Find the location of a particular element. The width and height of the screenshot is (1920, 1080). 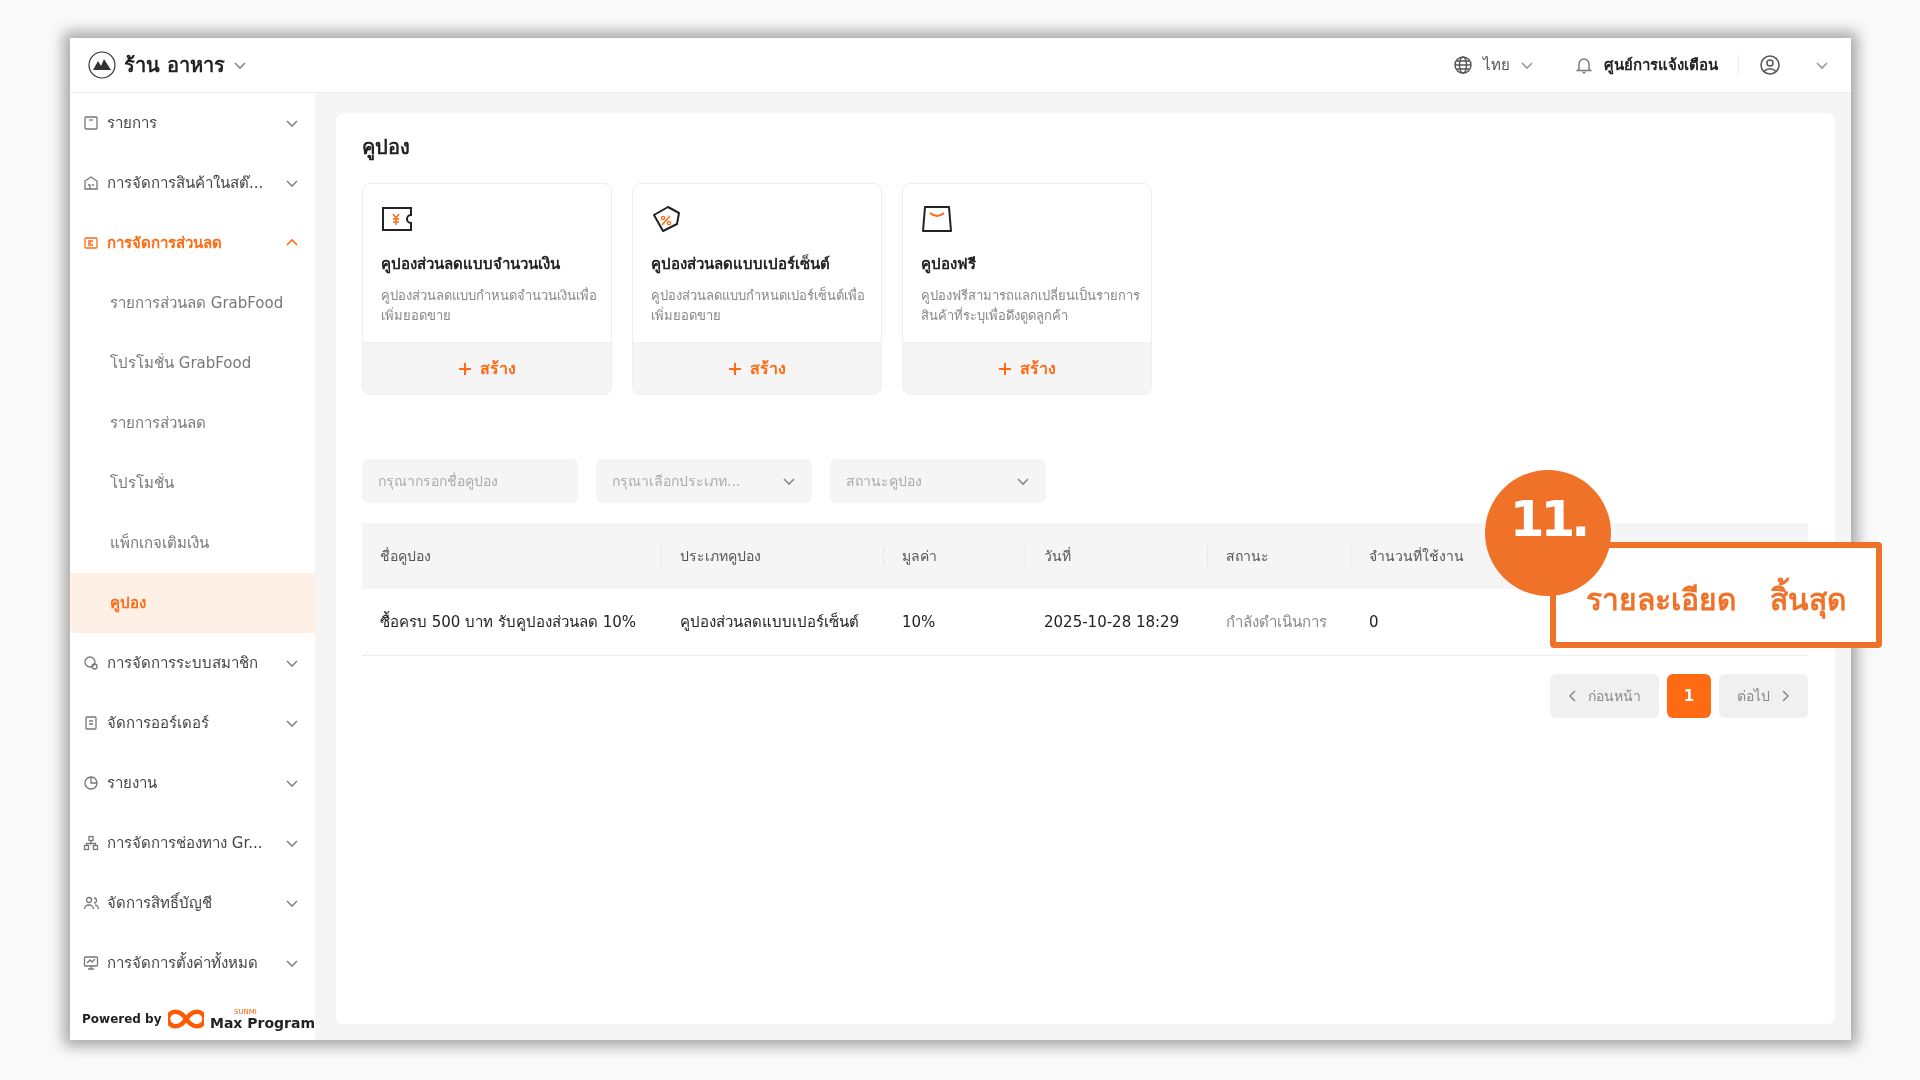

column-header: มูลค่า is located at coordinates (955, 556).